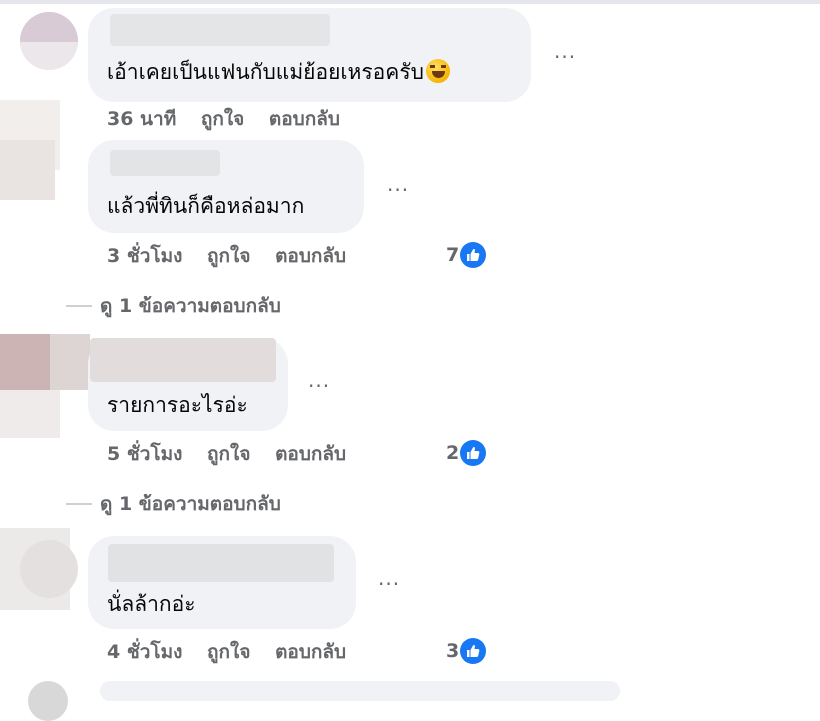  What do you see at coordinates (144, 256) in the screenshot?
I see `timestamp: 3 ชั่วโมง` at bounding box center [144, 256].